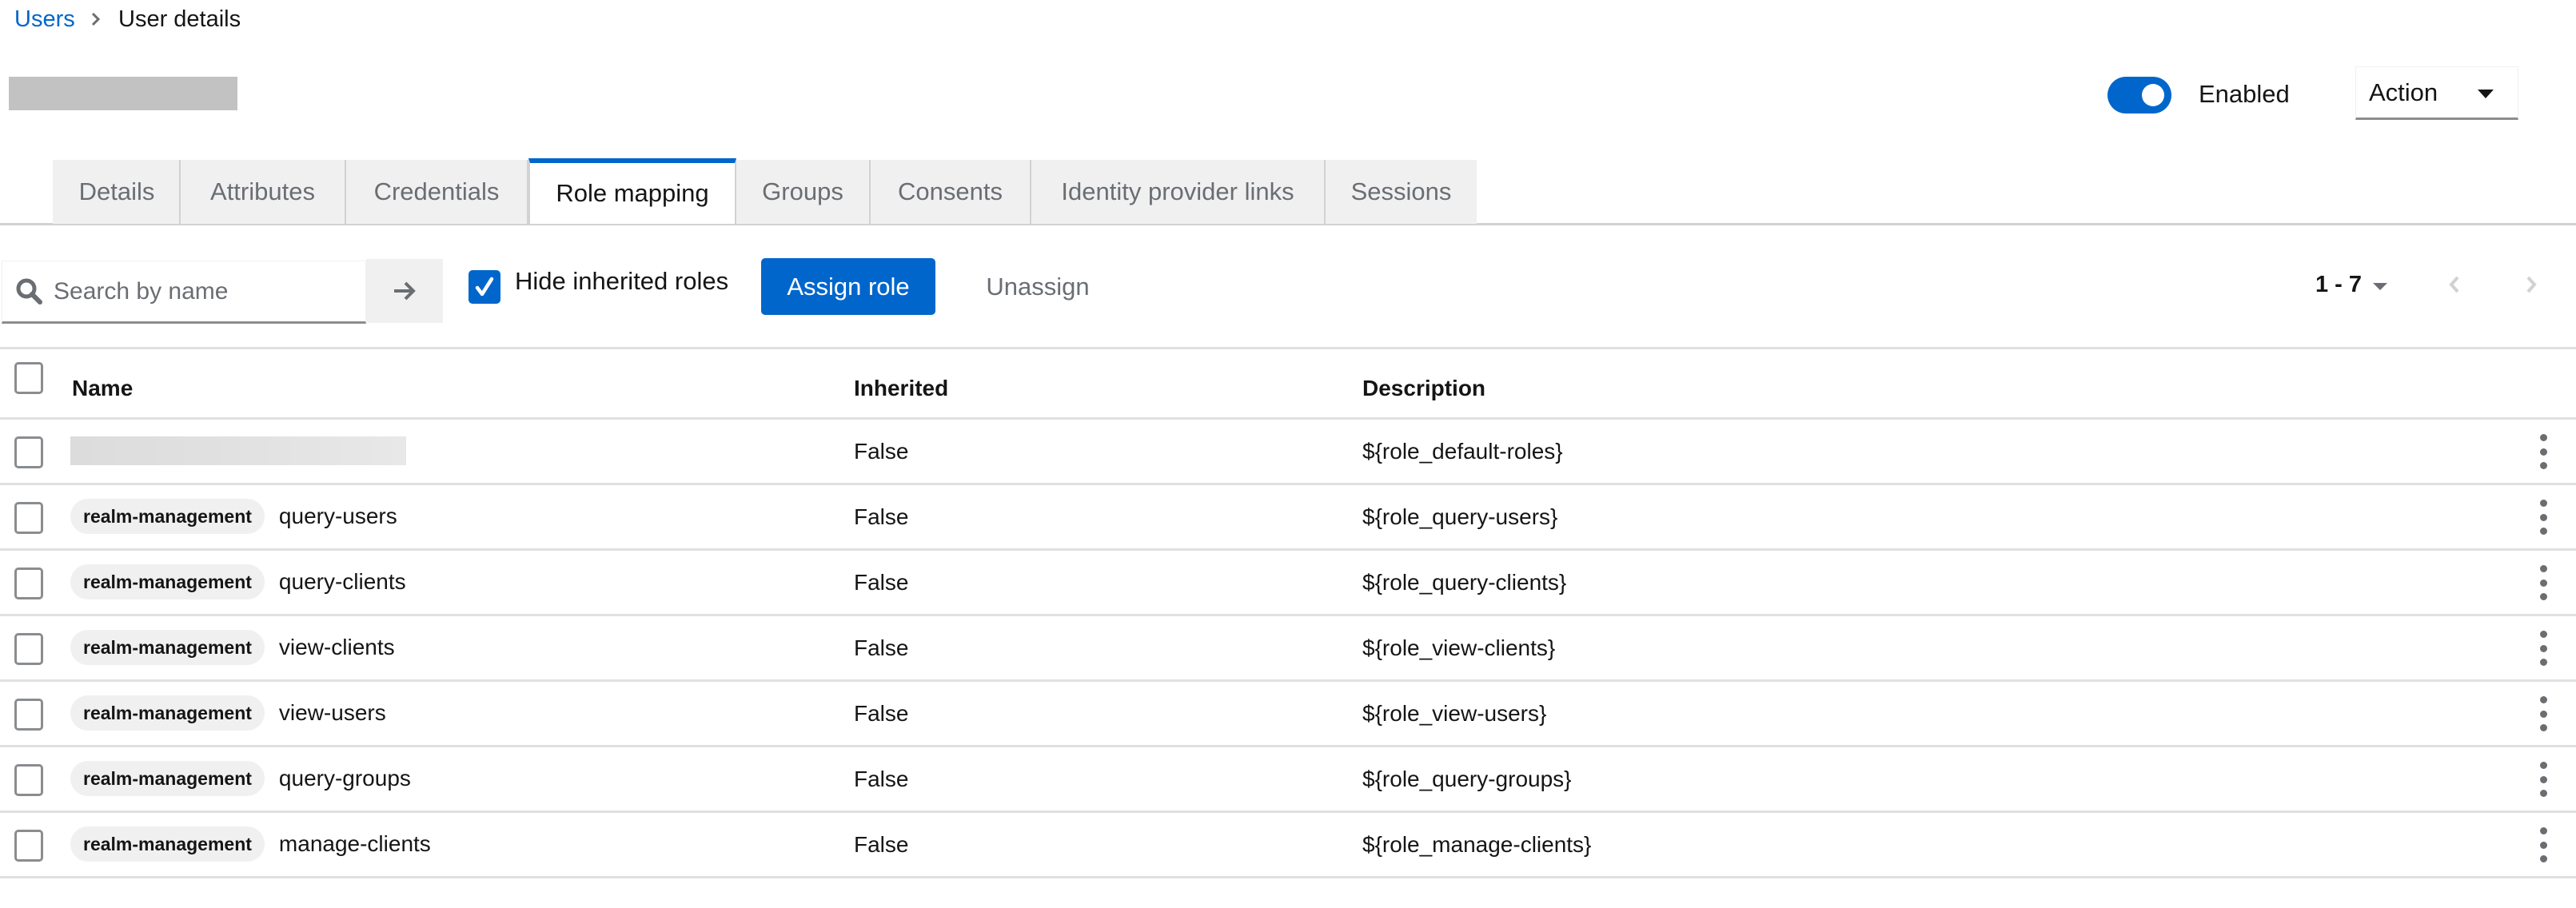  Describe the element at coordinates (1178, 192) in the screenshot. I see `tab-identity-provider-links: Identity provider links` at that location.